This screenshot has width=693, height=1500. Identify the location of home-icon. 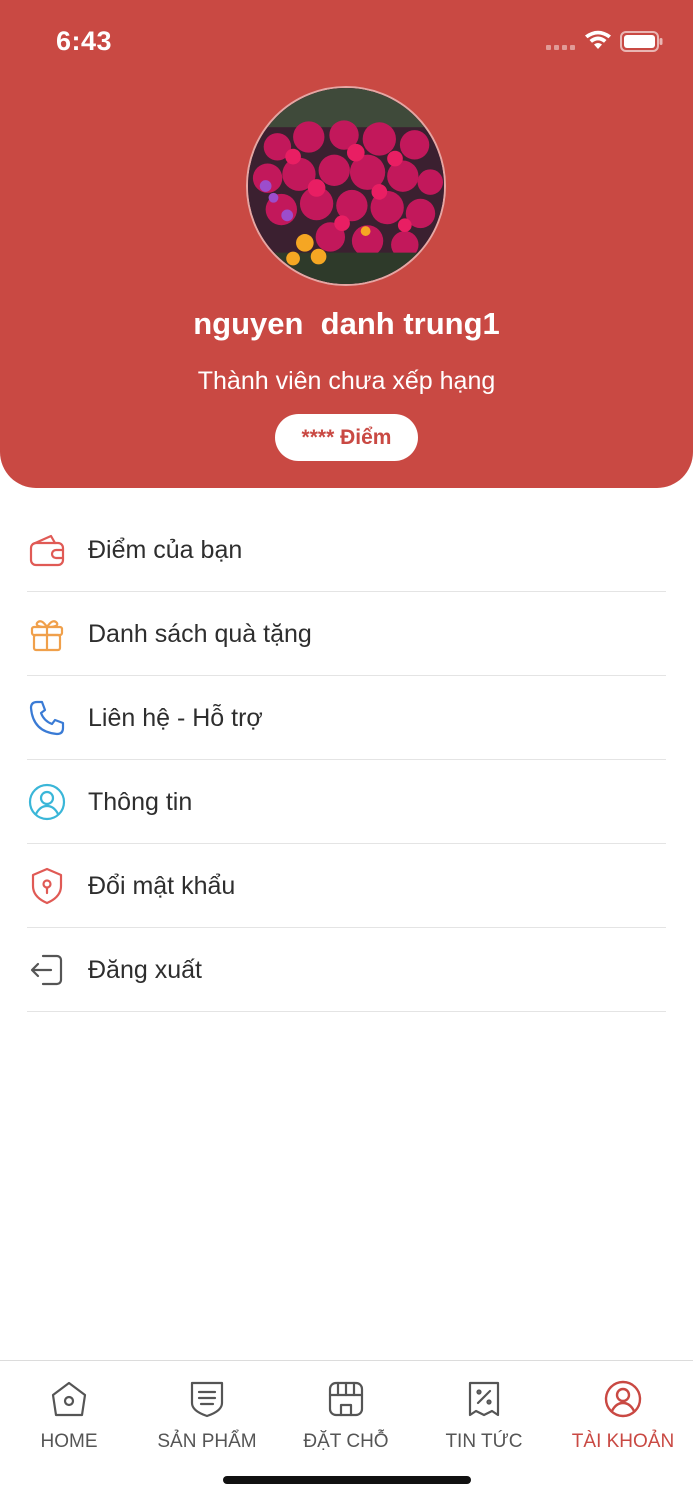
(69, 1399).